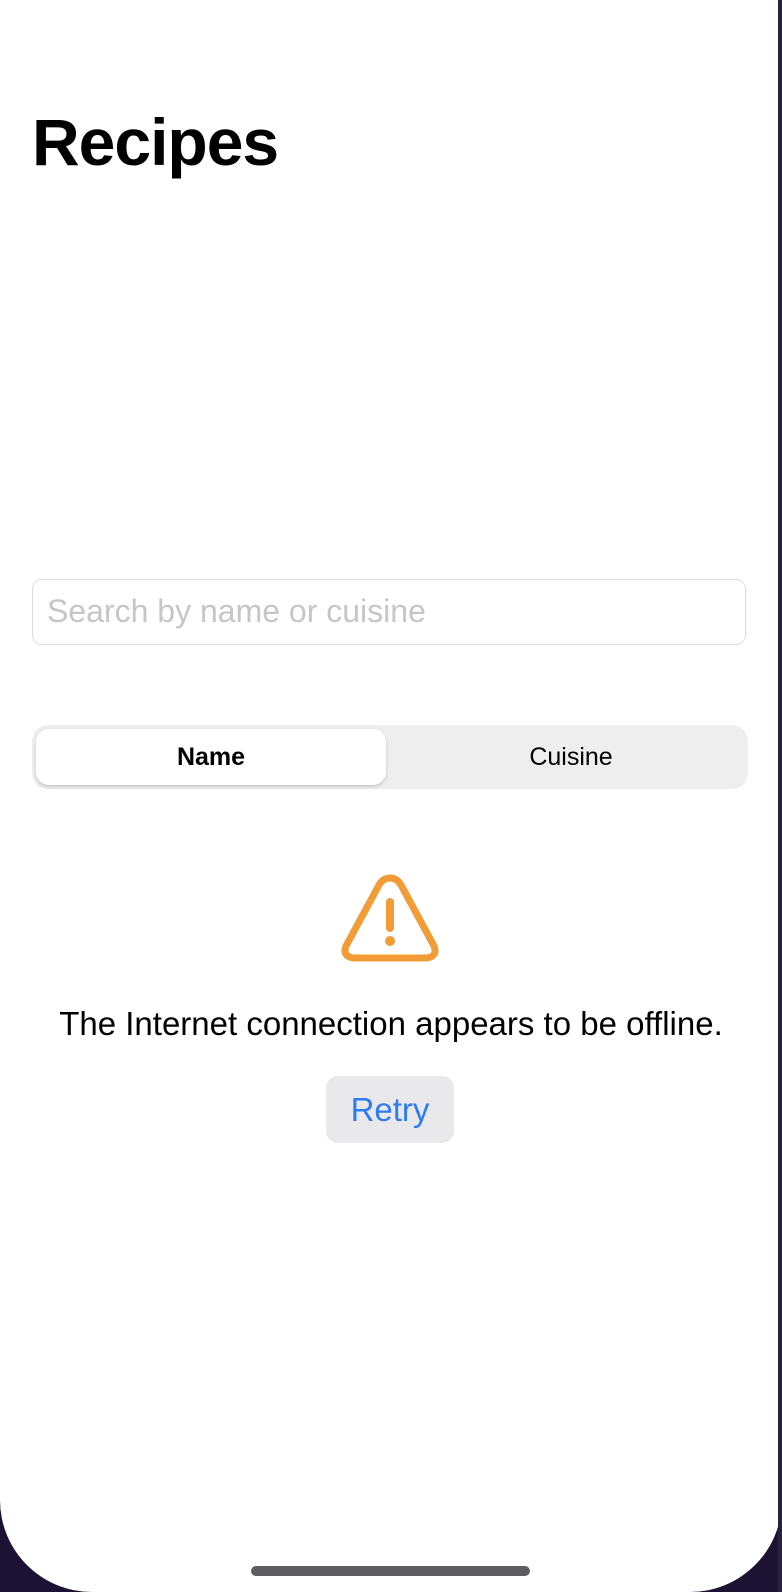 Image resolution: width=782 pixels, height=1592 pixels. What do you see at coordinates (390, 1571) in the screenshot?
I see `home-indicator` at bounding box center [390, 1571].